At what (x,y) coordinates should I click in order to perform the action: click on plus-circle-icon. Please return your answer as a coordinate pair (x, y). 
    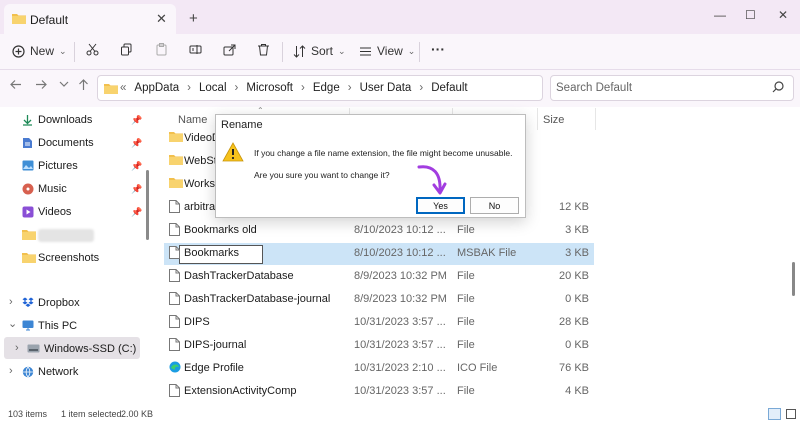
    Looking at the image, I should click on (18, 51).